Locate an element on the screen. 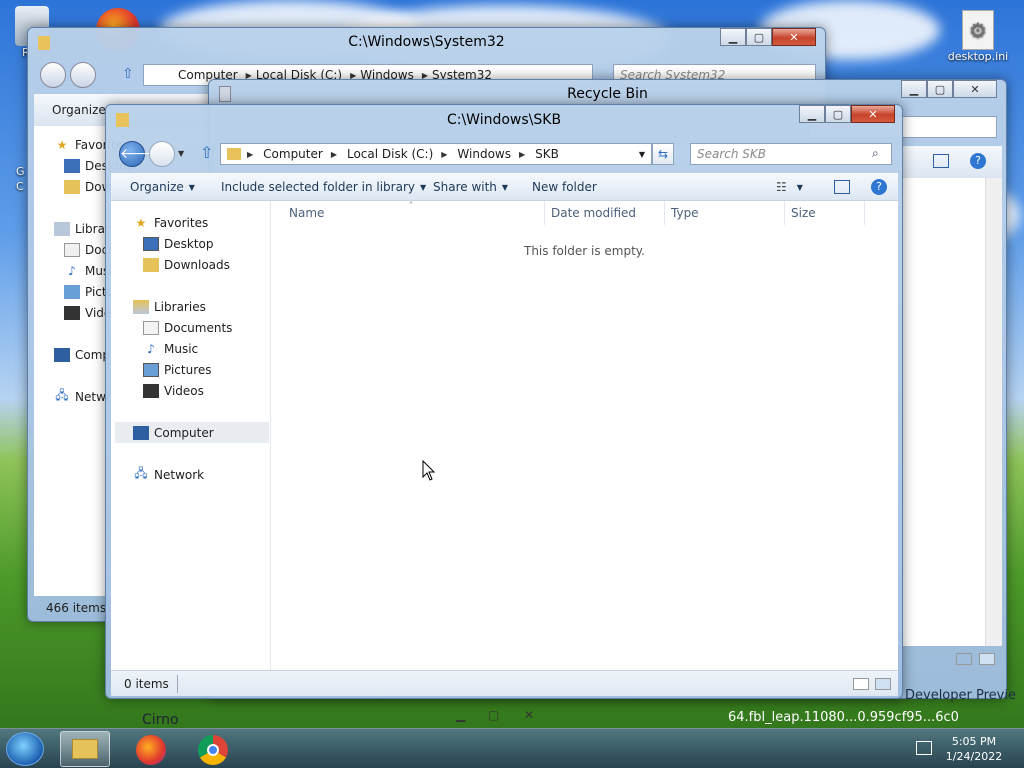 The width and height of the screenshot is (1024, 768). large-icons-view-icon is located at coordinates (883, 684).